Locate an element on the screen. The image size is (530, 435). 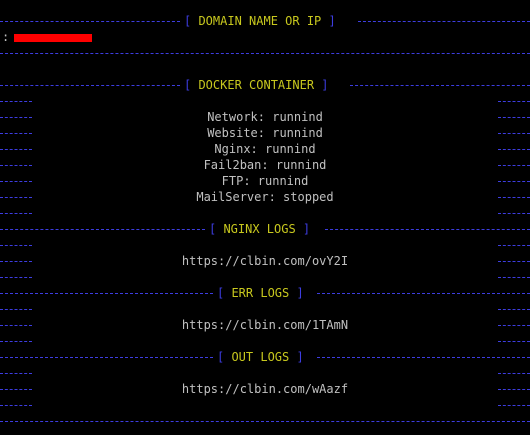
redacted-domain is located at coordinates (53, 38).